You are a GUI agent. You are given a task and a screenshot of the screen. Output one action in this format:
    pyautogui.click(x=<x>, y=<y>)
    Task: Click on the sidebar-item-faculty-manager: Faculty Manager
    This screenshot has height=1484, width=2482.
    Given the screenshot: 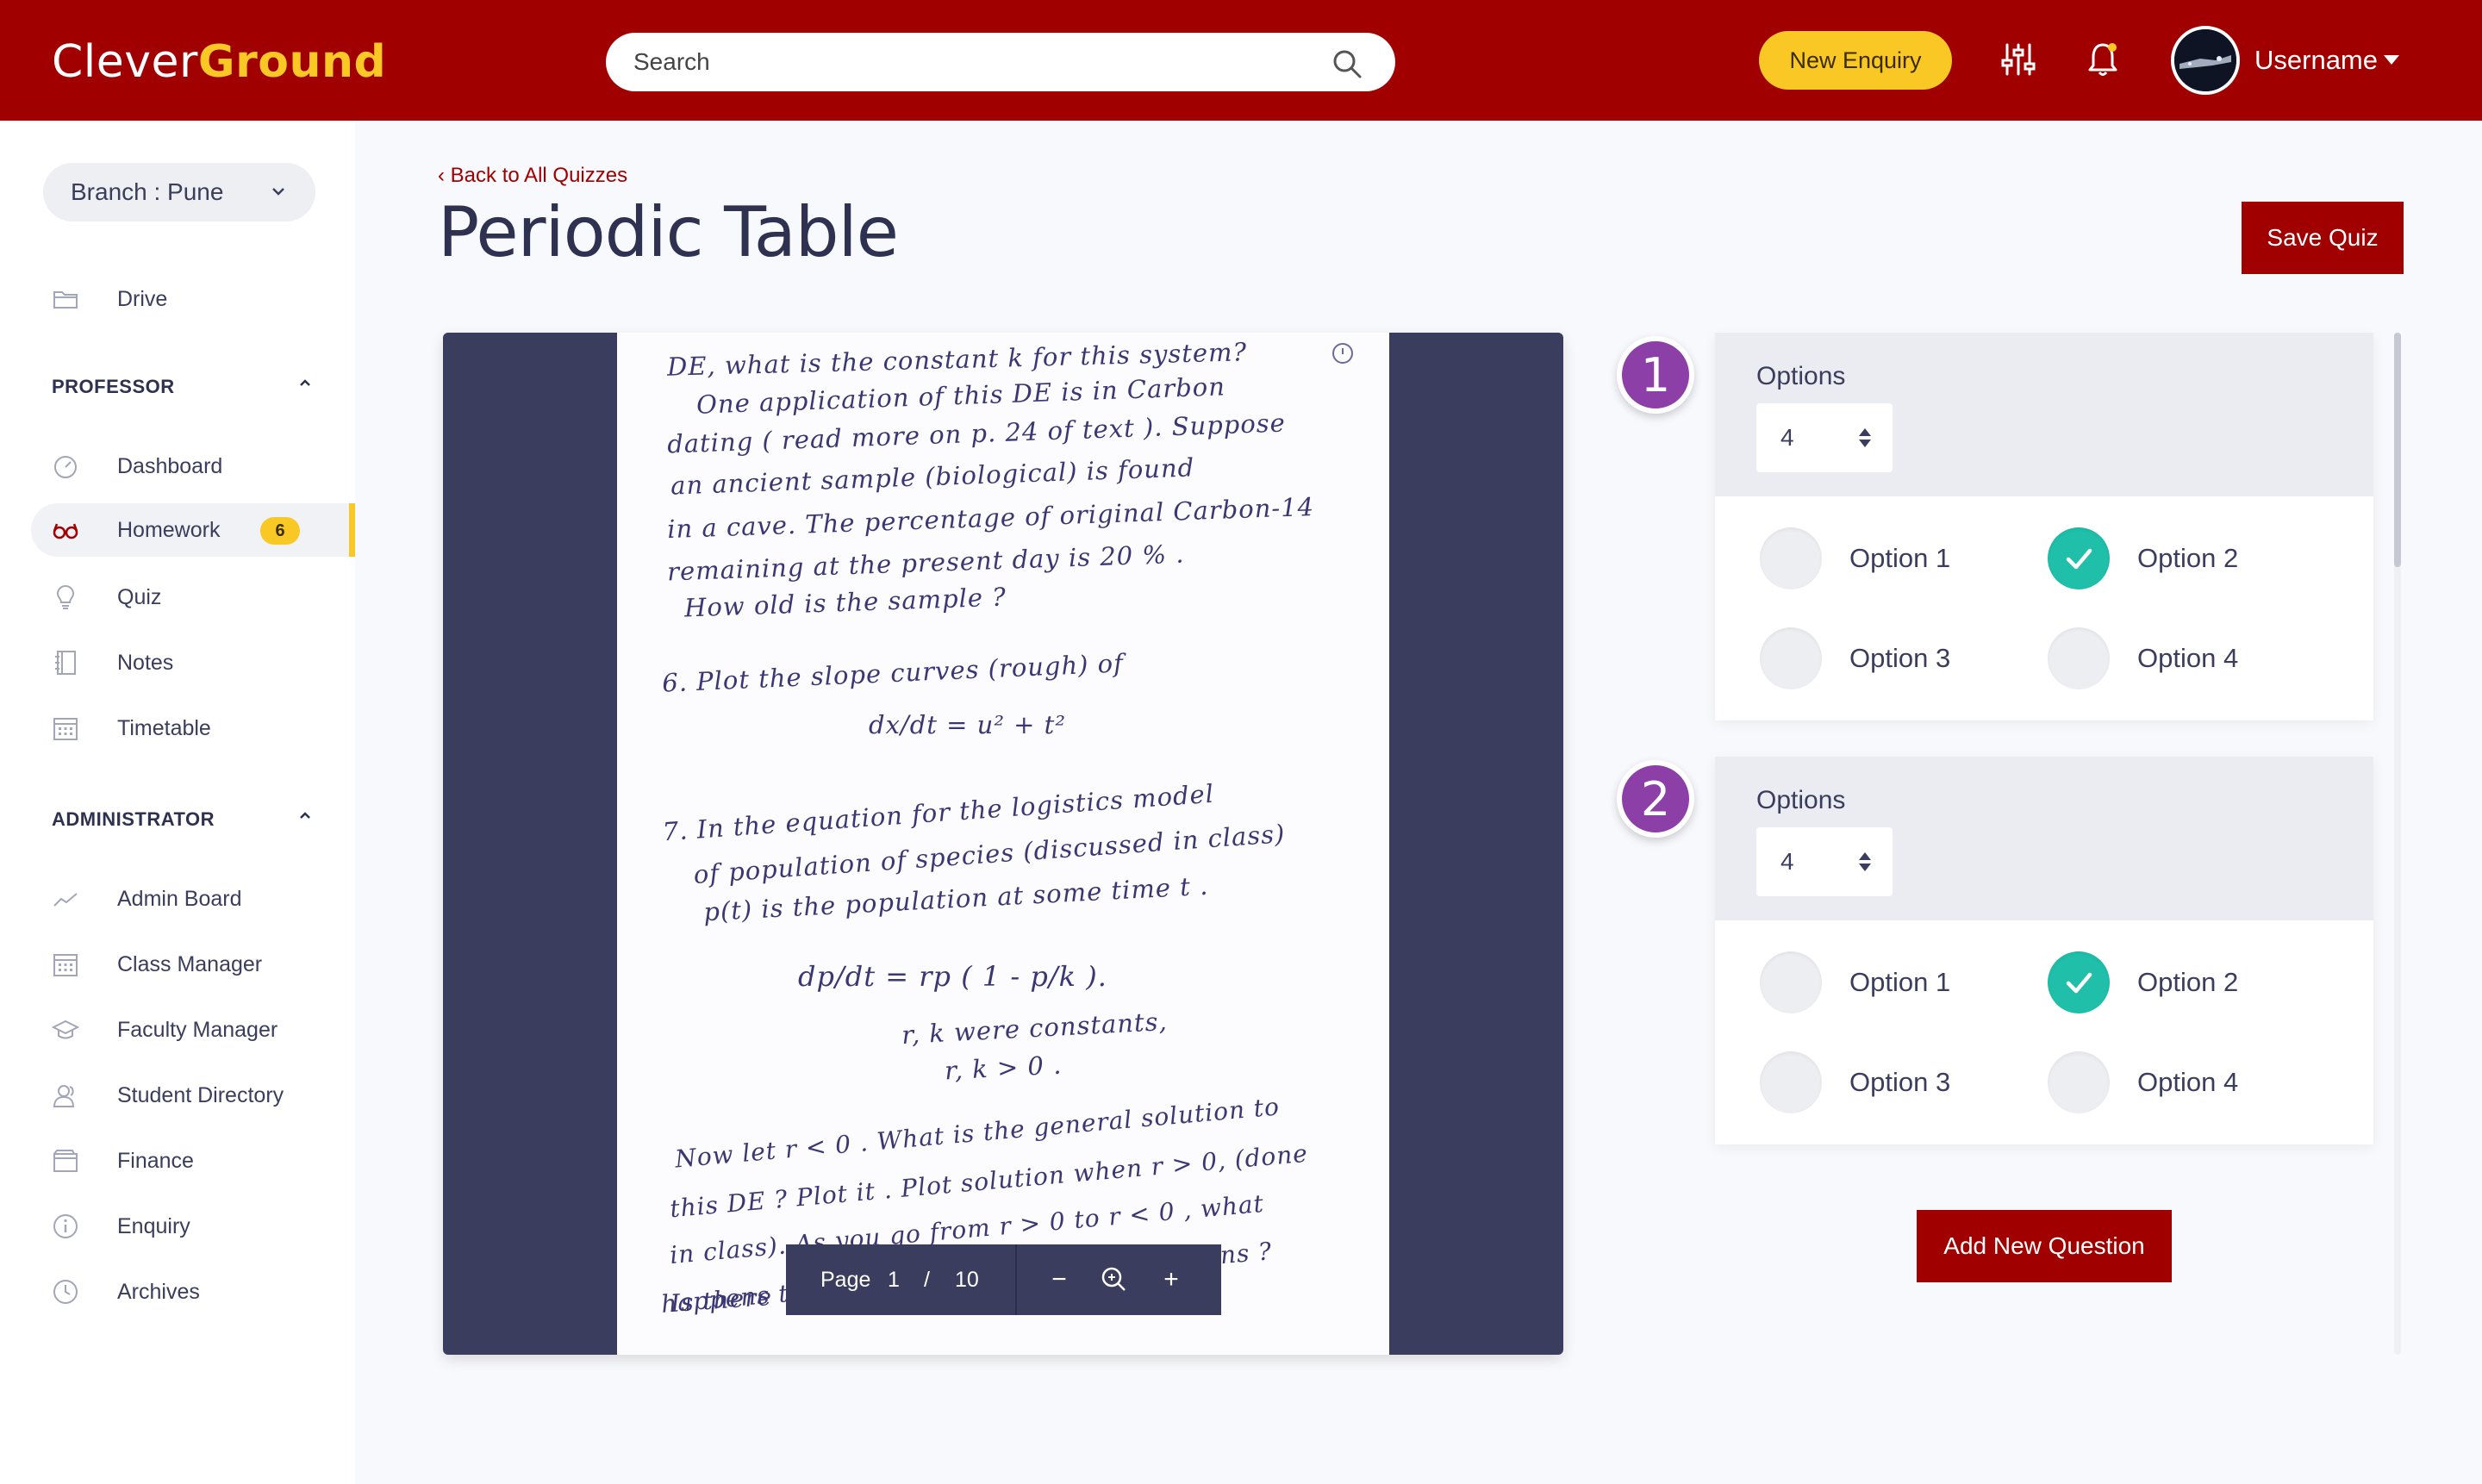 What is the action you would take?
    pyautogui.click(x=193, y=1030)
    